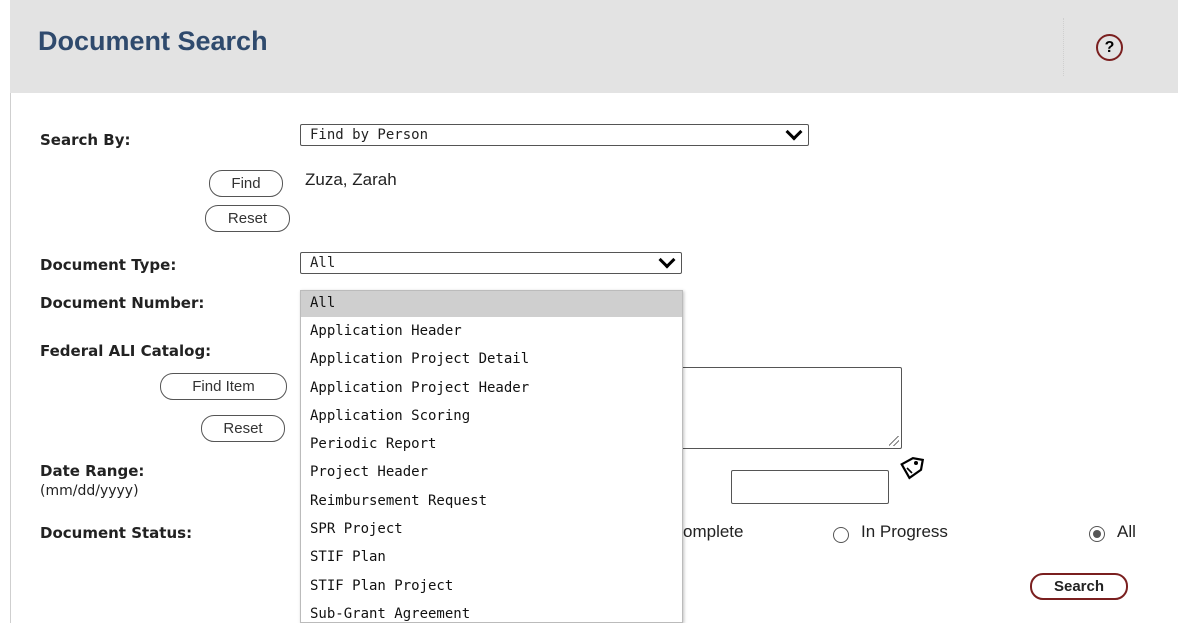 This screenshot has width=1178, height=623. Describe the element at coordinates (351, 179) in the screenshot. I see `selected-person: Zuza, Zarah` at that location.